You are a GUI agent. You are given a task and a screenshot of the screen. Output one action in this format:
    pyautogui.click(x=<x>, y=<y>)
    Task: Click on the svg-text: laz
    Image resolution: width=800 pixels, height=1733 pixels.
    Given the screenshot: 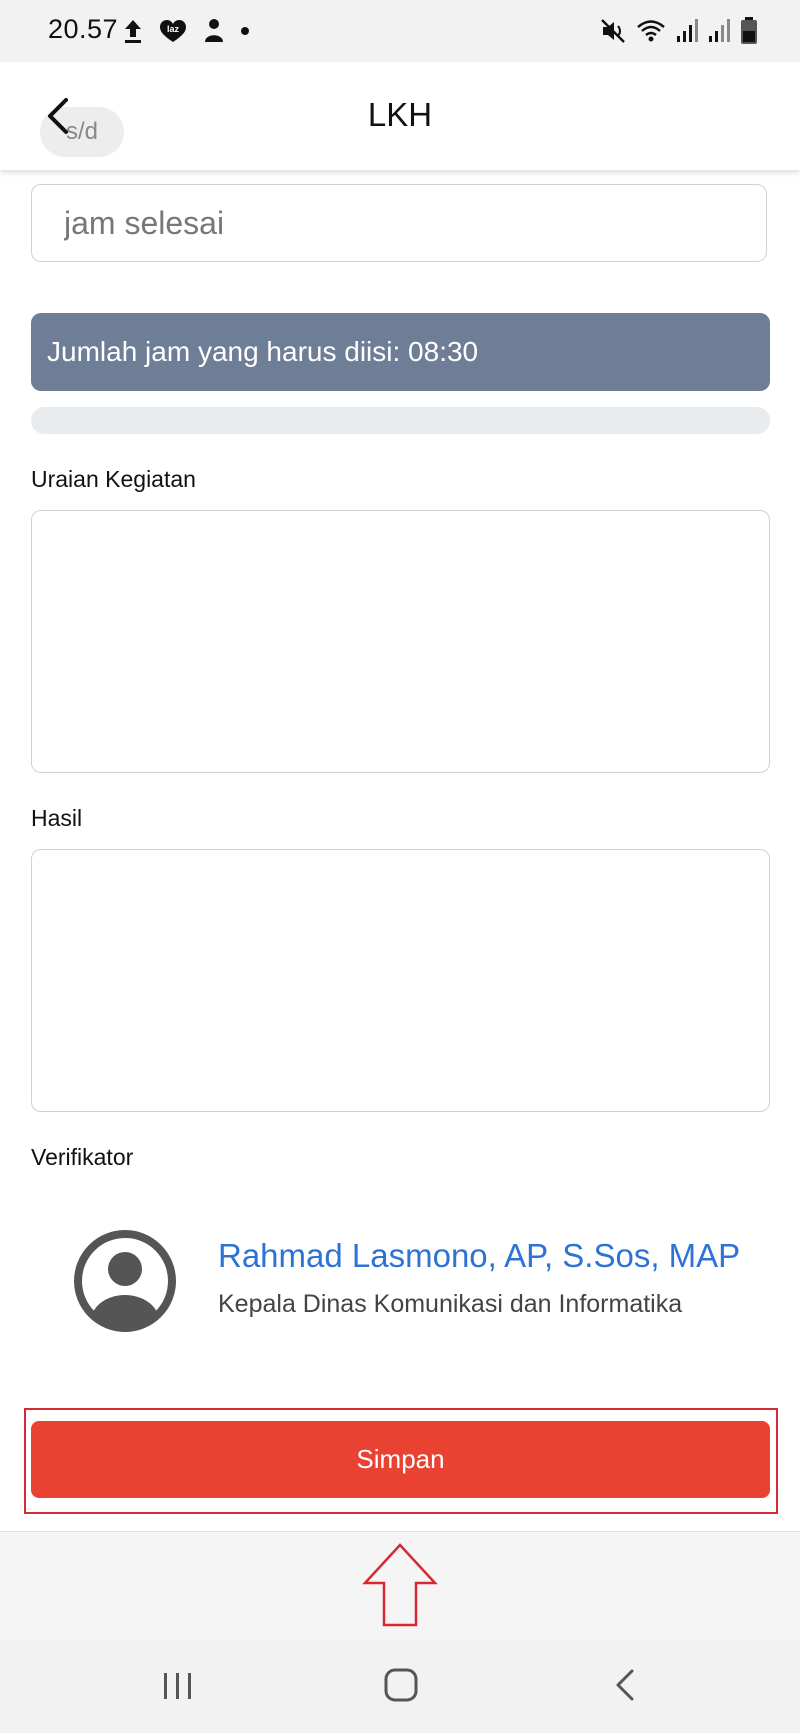 What is the action you would take?
    pyautogui.click(x=173, y=29)
    